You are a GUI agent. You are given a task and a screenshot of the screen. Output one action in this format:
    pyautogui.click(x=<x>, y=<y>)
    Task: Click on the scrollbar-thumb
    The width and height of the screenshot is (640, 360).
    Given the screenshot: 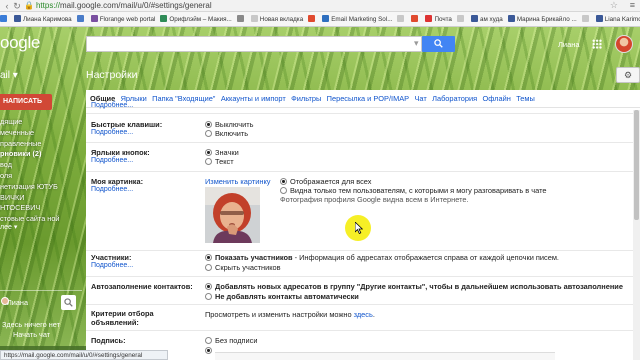 What is the action you would take?
    pyautogui.click(x=636, y=165)
    